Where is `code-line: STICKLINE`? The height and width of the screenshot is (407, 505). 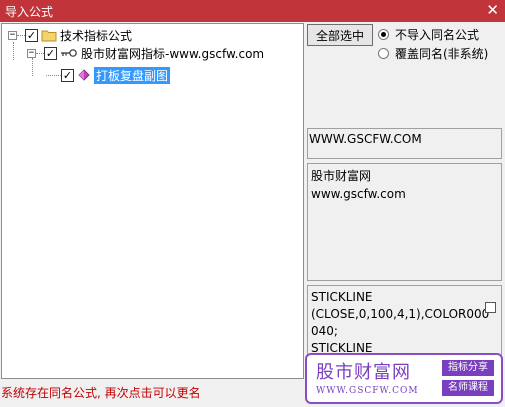 code-line: STICKLINE is located at coordinates (342, 297).